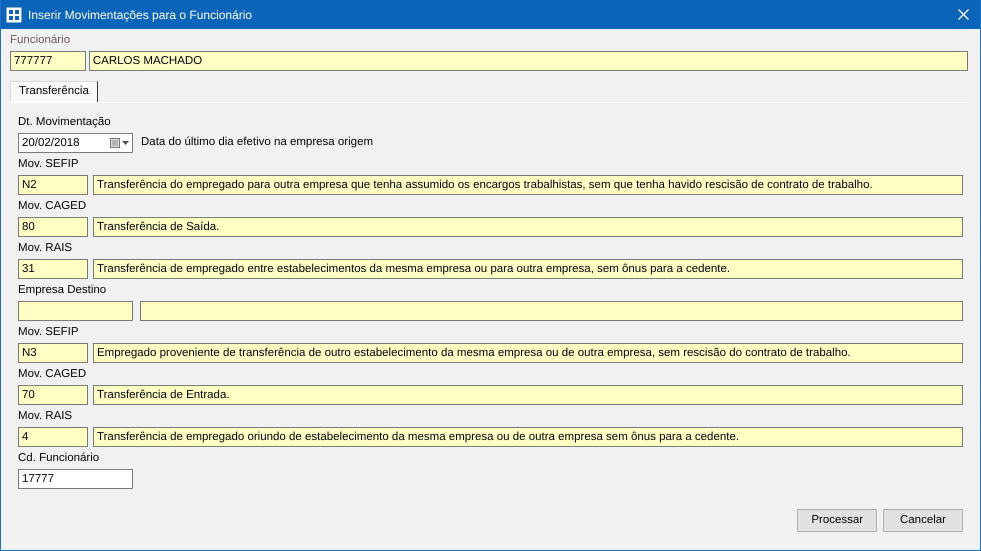 This screenshot has width=981, height=551. Describe the element at coordinates (141, 15) in the screenshot. I see `window-title: Inserir Movimentações para o Funcionário` at that location.